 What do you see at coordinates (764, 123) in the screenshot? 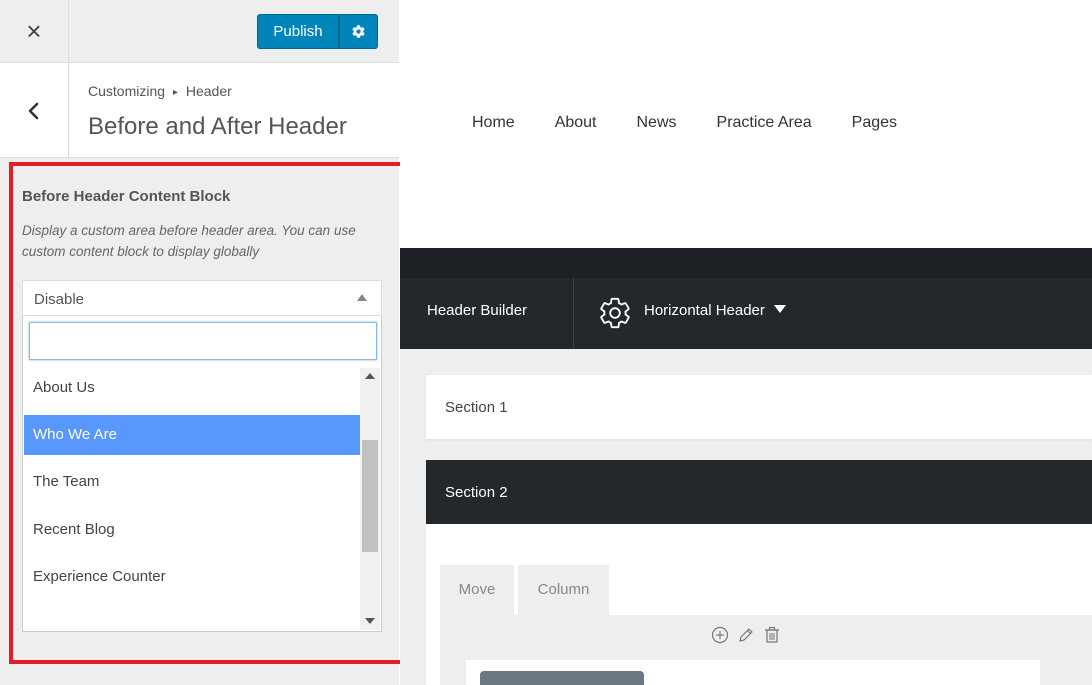
I see `nav-link-practice-area: Practice Area` at bounding box center [764, 123].